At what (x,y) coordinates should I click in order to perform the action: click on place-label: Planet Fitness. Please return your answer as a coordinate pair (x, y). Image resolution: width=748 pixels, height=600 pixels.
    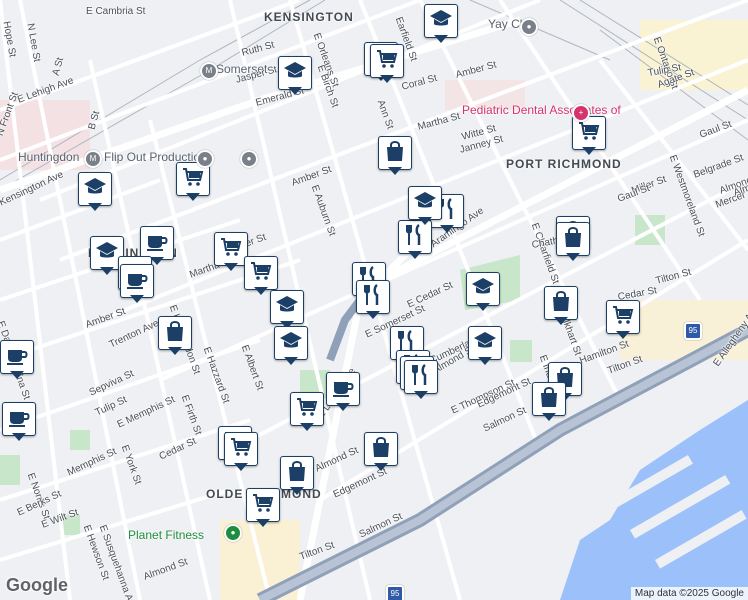
    Looking at the image, I should click on (166, 535).